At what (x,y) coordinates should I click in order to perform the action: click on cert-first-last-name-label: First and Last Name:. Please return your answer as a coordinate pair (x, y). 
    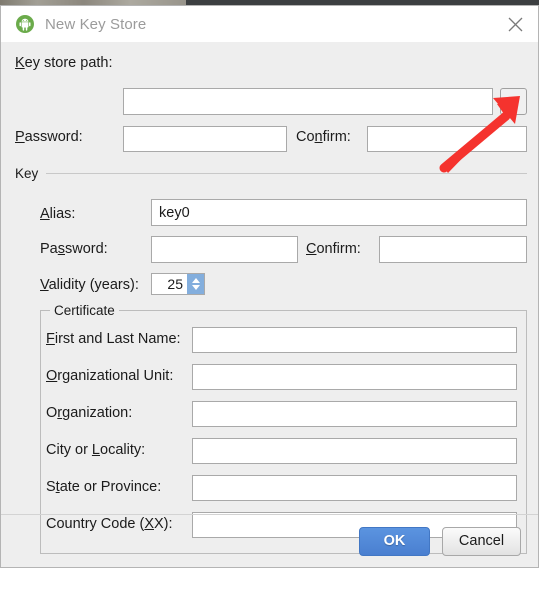
    Looking at the image, I should click on (113, 339).